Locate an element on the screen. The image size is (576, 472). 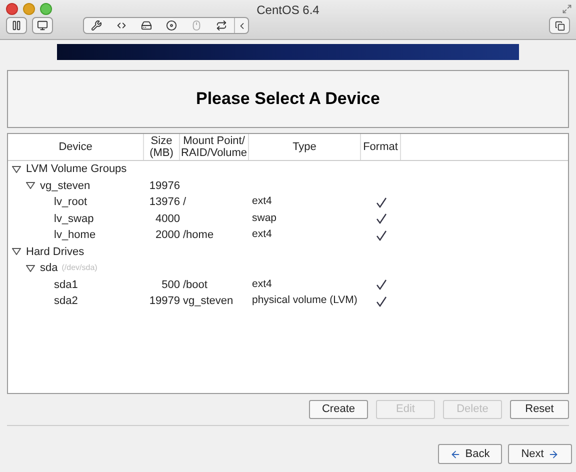
size-cell-text: 2000 is located at coordinates (168, 235).